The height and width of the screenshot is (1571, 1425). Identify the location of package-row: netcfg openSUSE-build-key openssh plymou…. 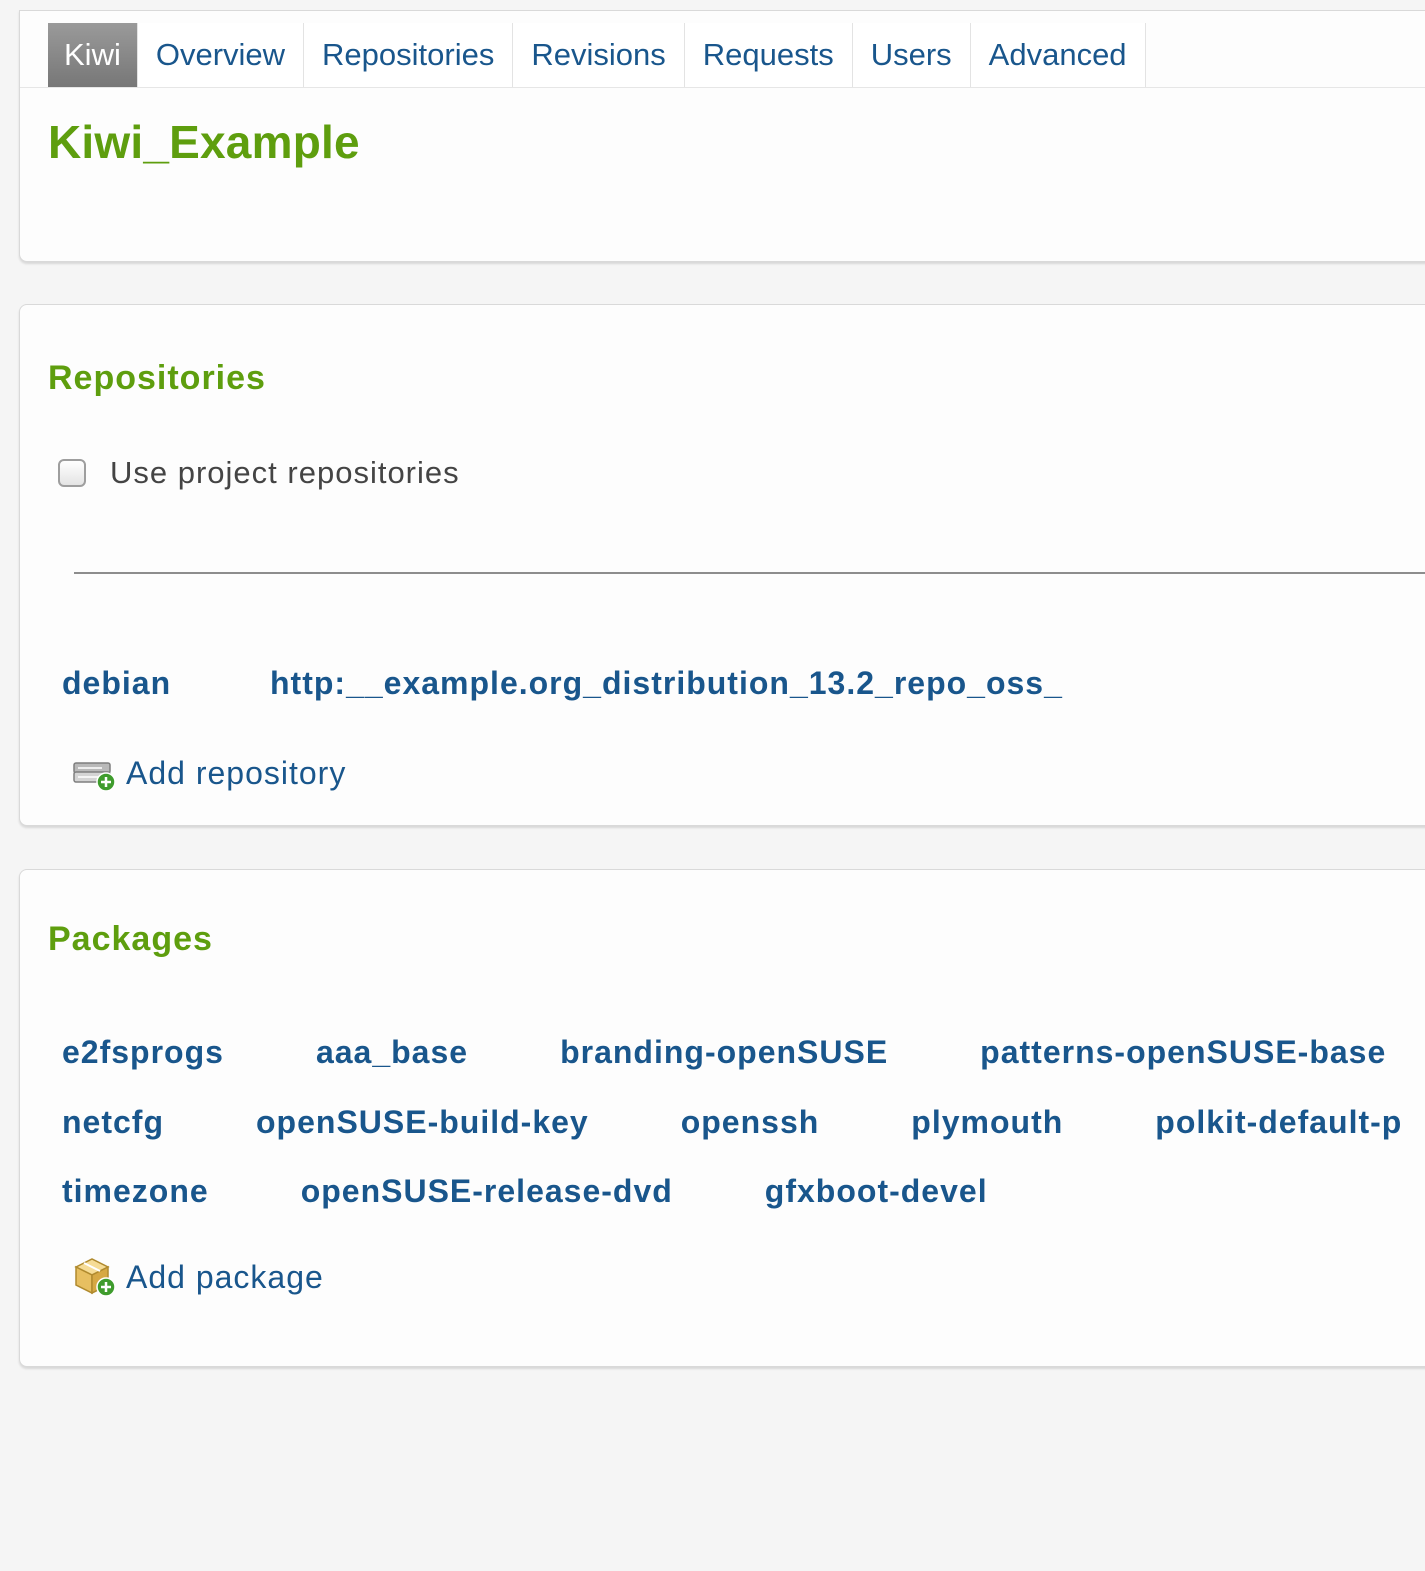
(743, 1122).